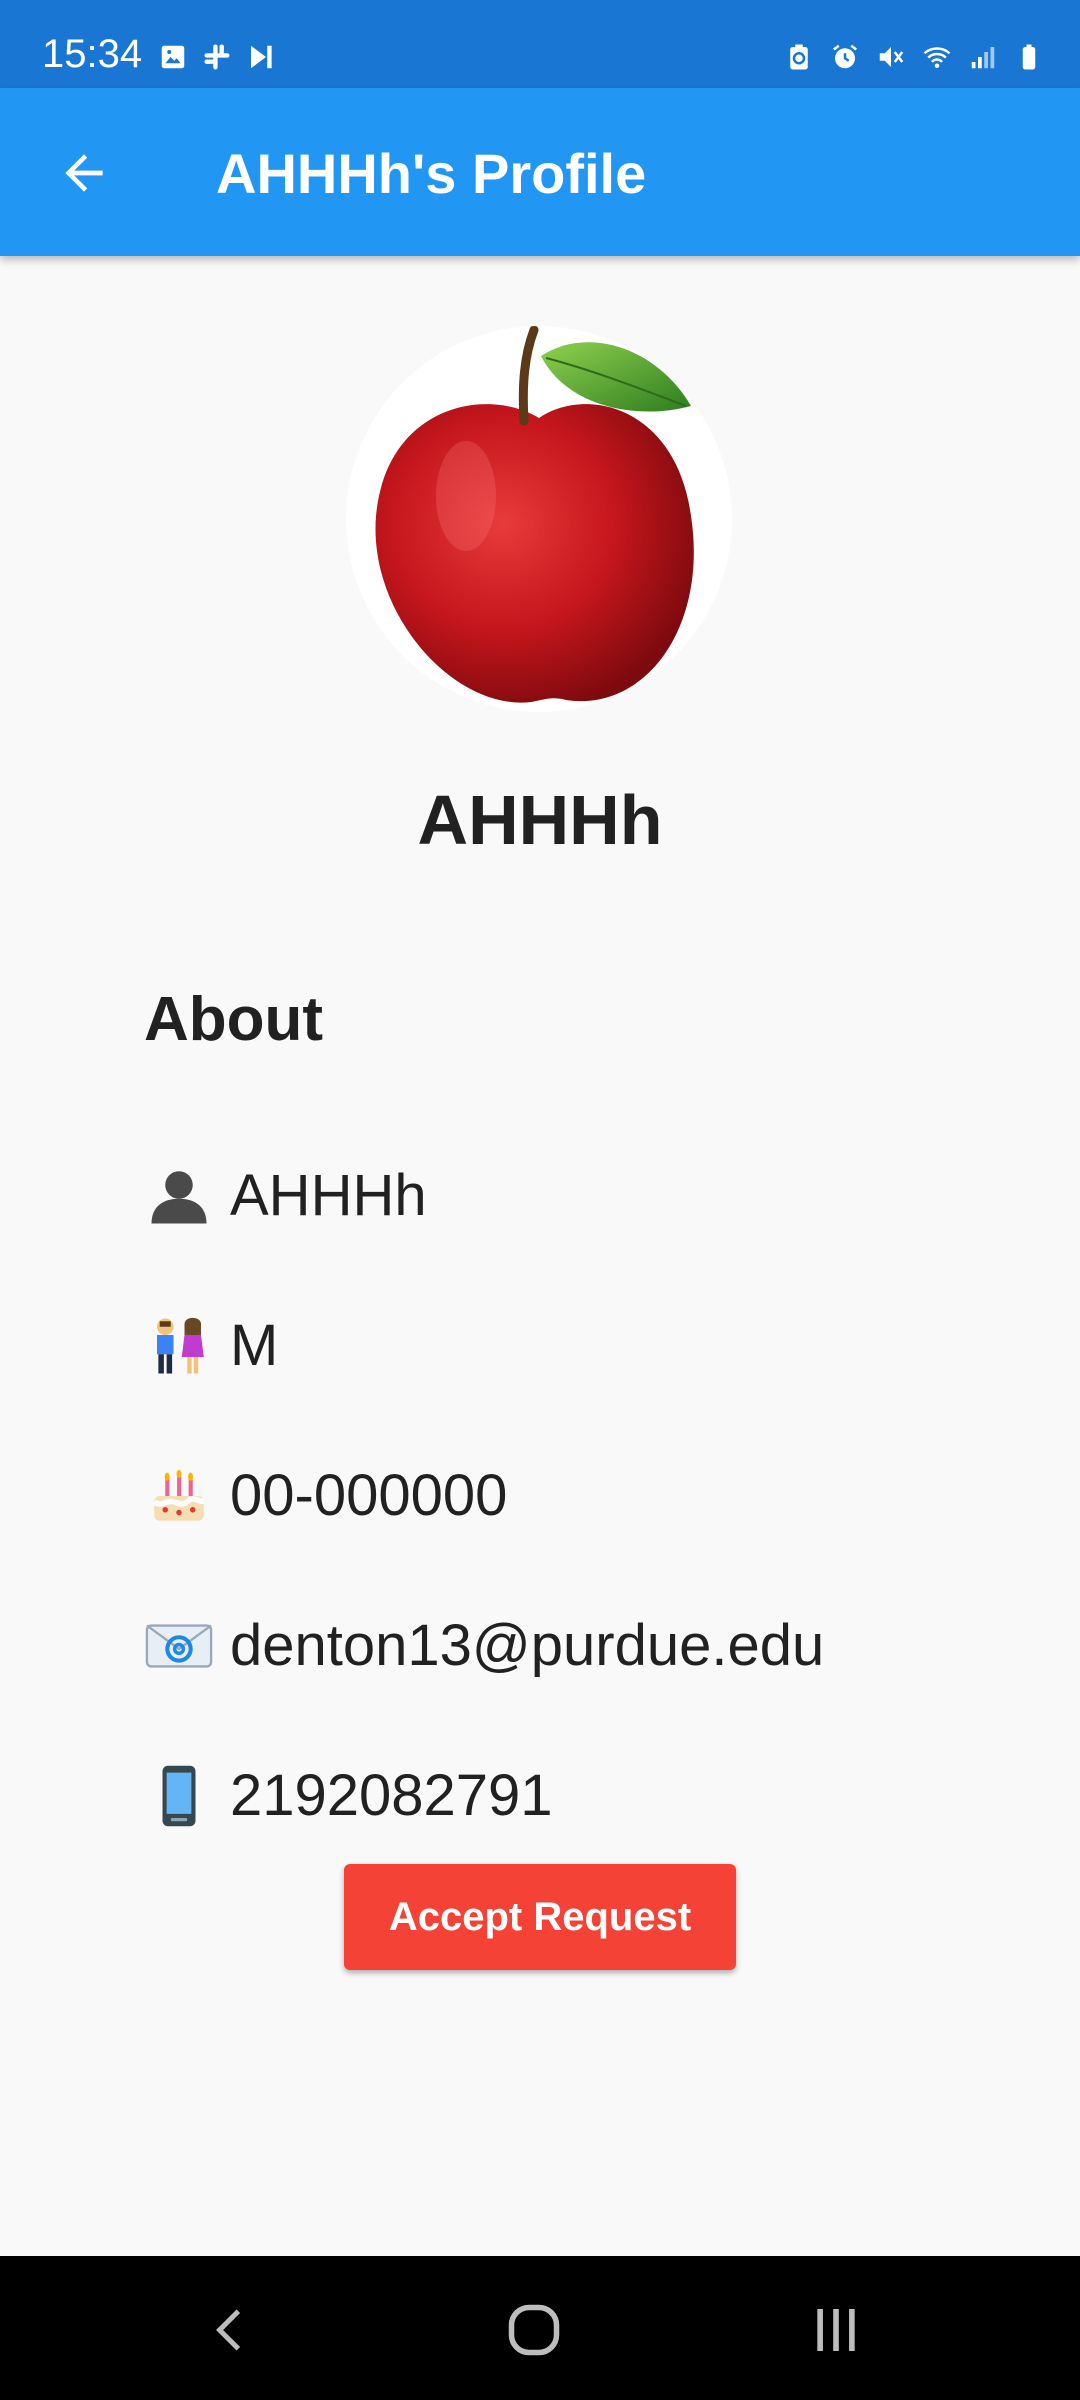  Describe the element at coordinates (540, 44) in the screenshot. I see `status-bar: 15:34` at that location.